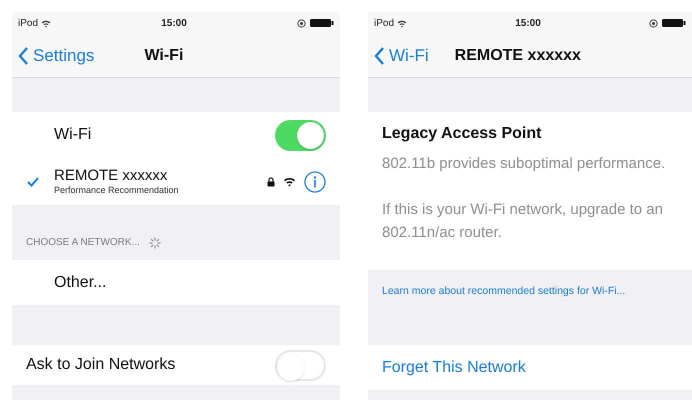  What do you see at coordinates (401, 55) in the screenshot?
I see `back-button: Wi-Fi` at bounding box center [401, 55].